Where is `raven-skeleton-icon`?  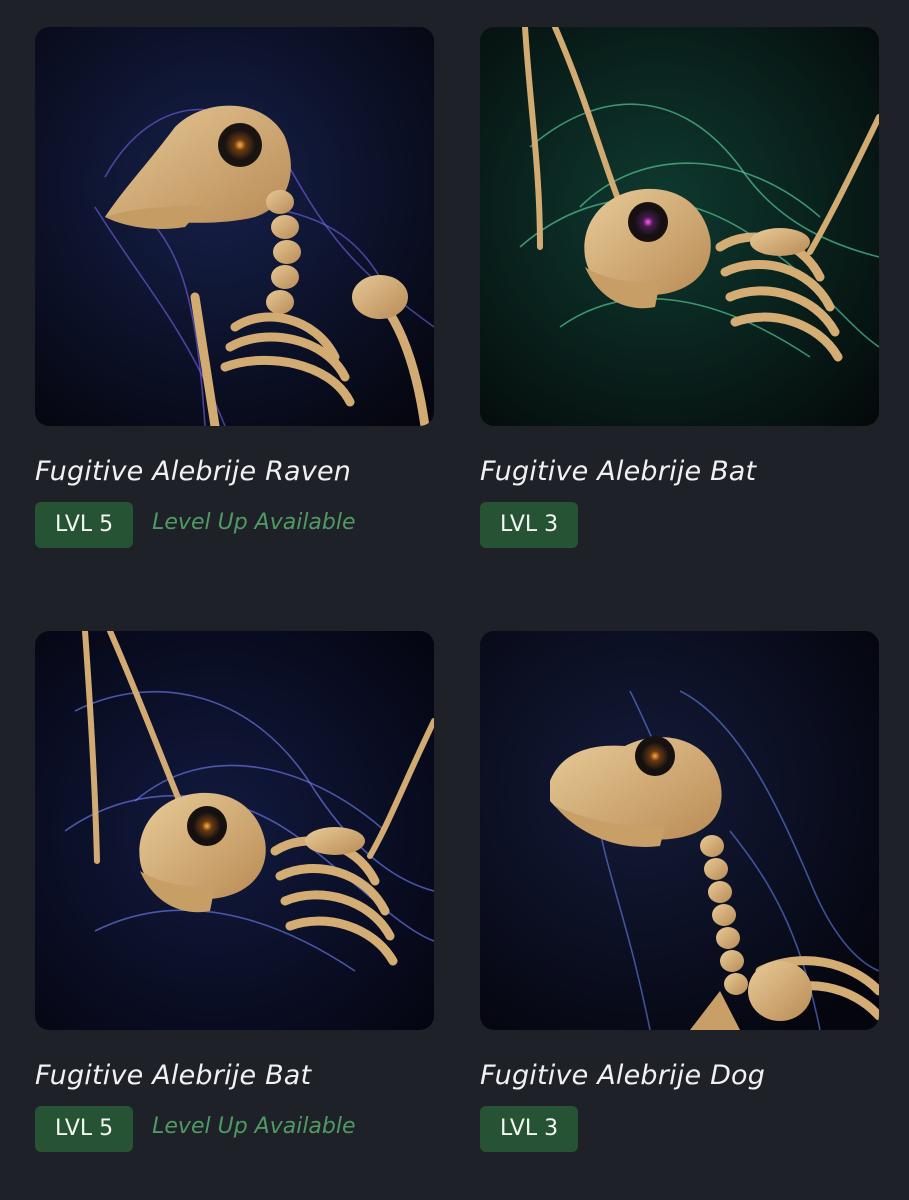 raven-skeleton-icon is located at coordinates (234, 226).